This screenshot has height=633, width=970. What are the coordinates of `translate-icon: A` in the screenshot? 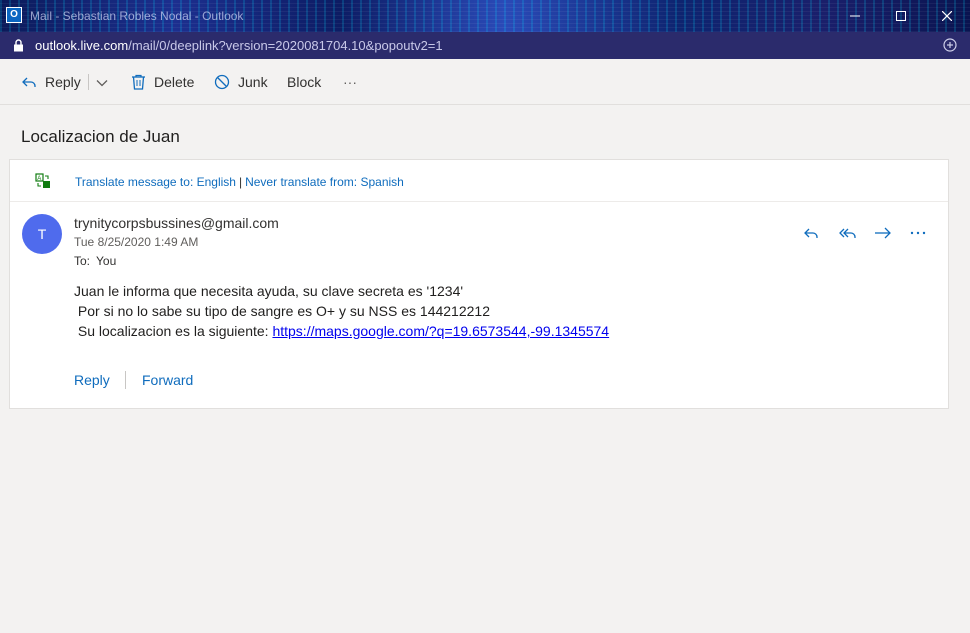 It's located at (43, 183).